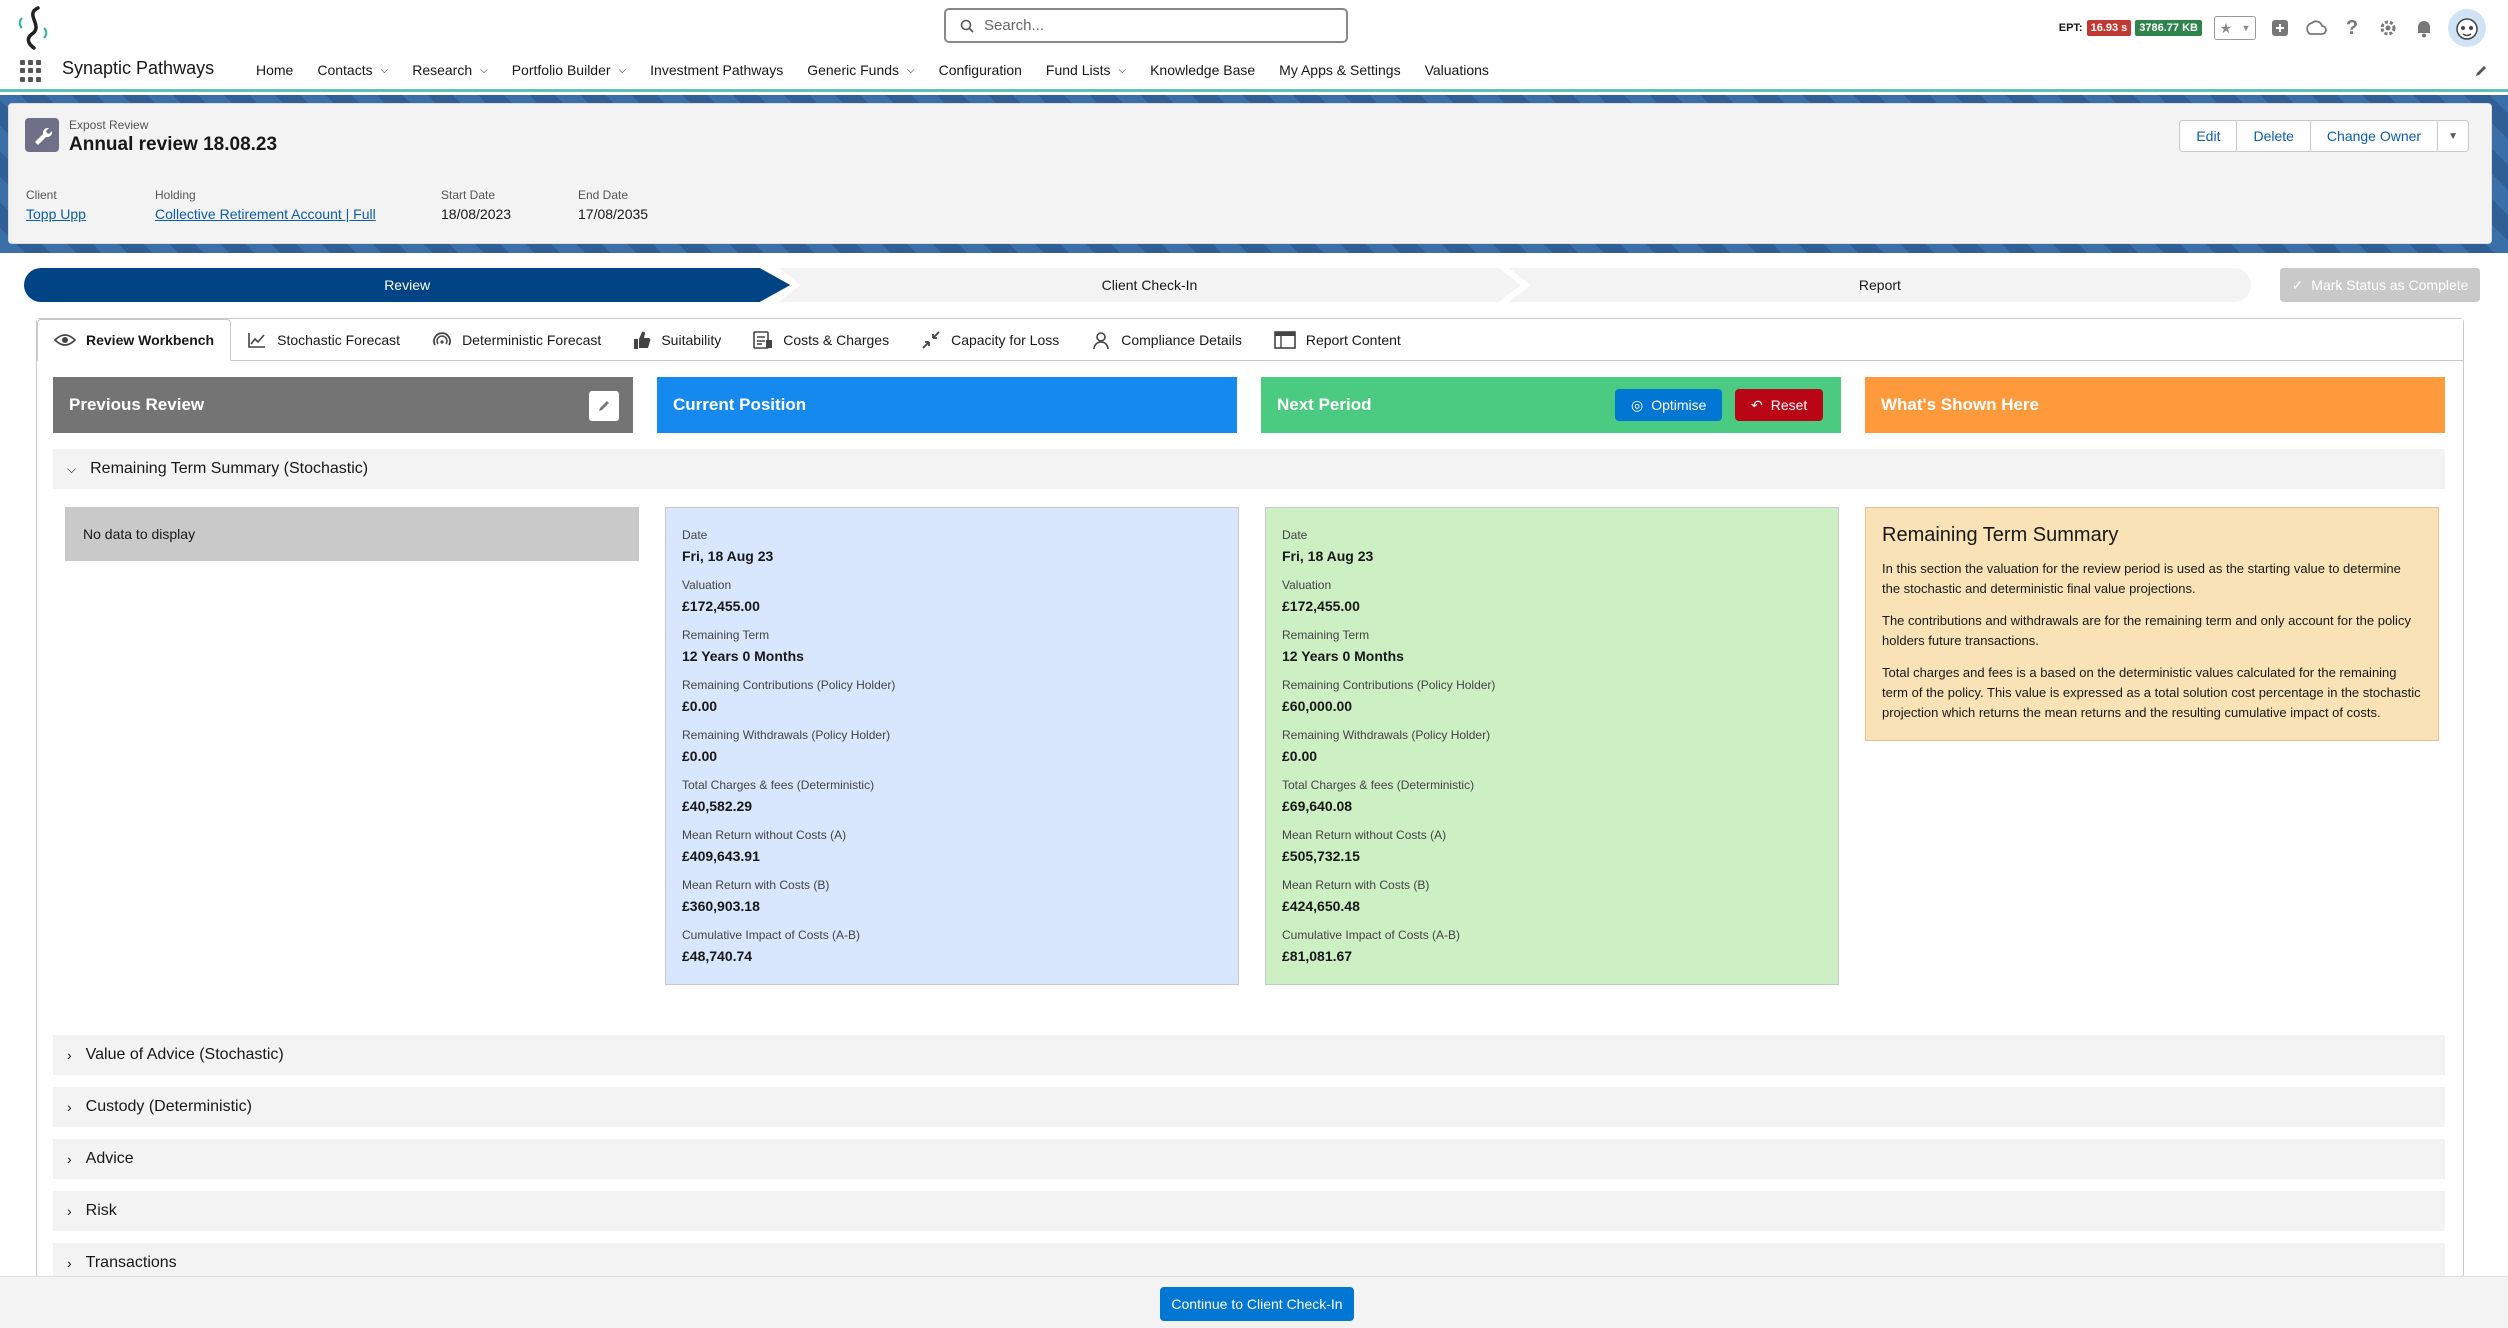 The width and height of the screenshot is (2508, 1328). Describe the element at coordinates (1202, 70) in the screenshot. I see `nav-item-knowledge-base: Knowledge Base` at that location.